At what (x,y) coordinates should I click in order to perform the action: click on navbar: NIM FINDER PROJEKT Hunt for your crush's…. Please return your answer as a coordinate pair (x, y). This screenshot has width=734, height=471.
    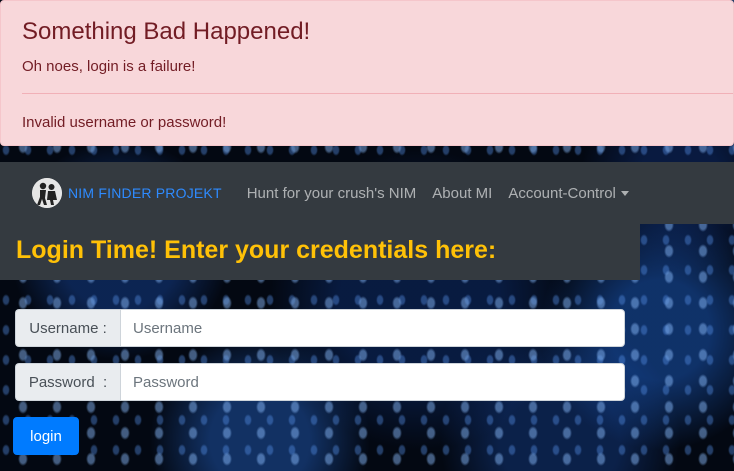
    Looking at the image, I should click on (367, 193).